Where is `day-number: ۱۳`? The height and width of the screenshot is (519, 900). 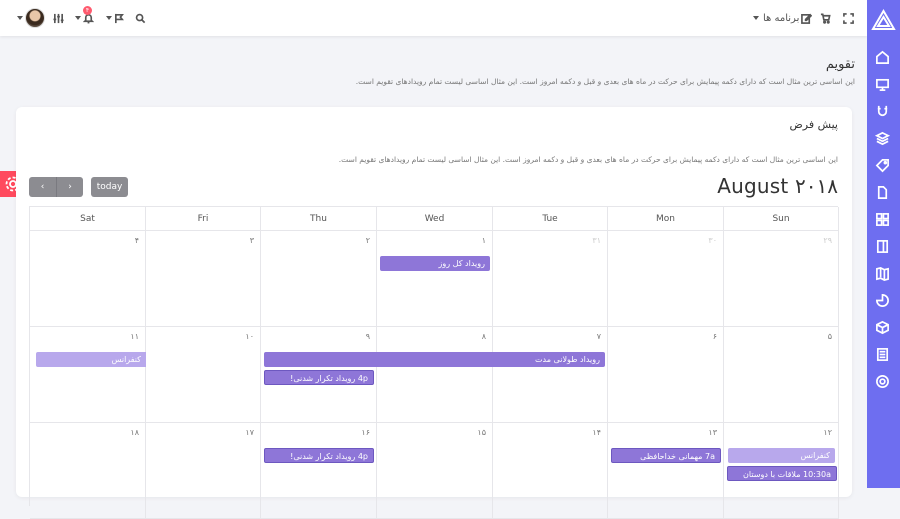
day-number: ۱۳ is located at coordinates (712, 432).